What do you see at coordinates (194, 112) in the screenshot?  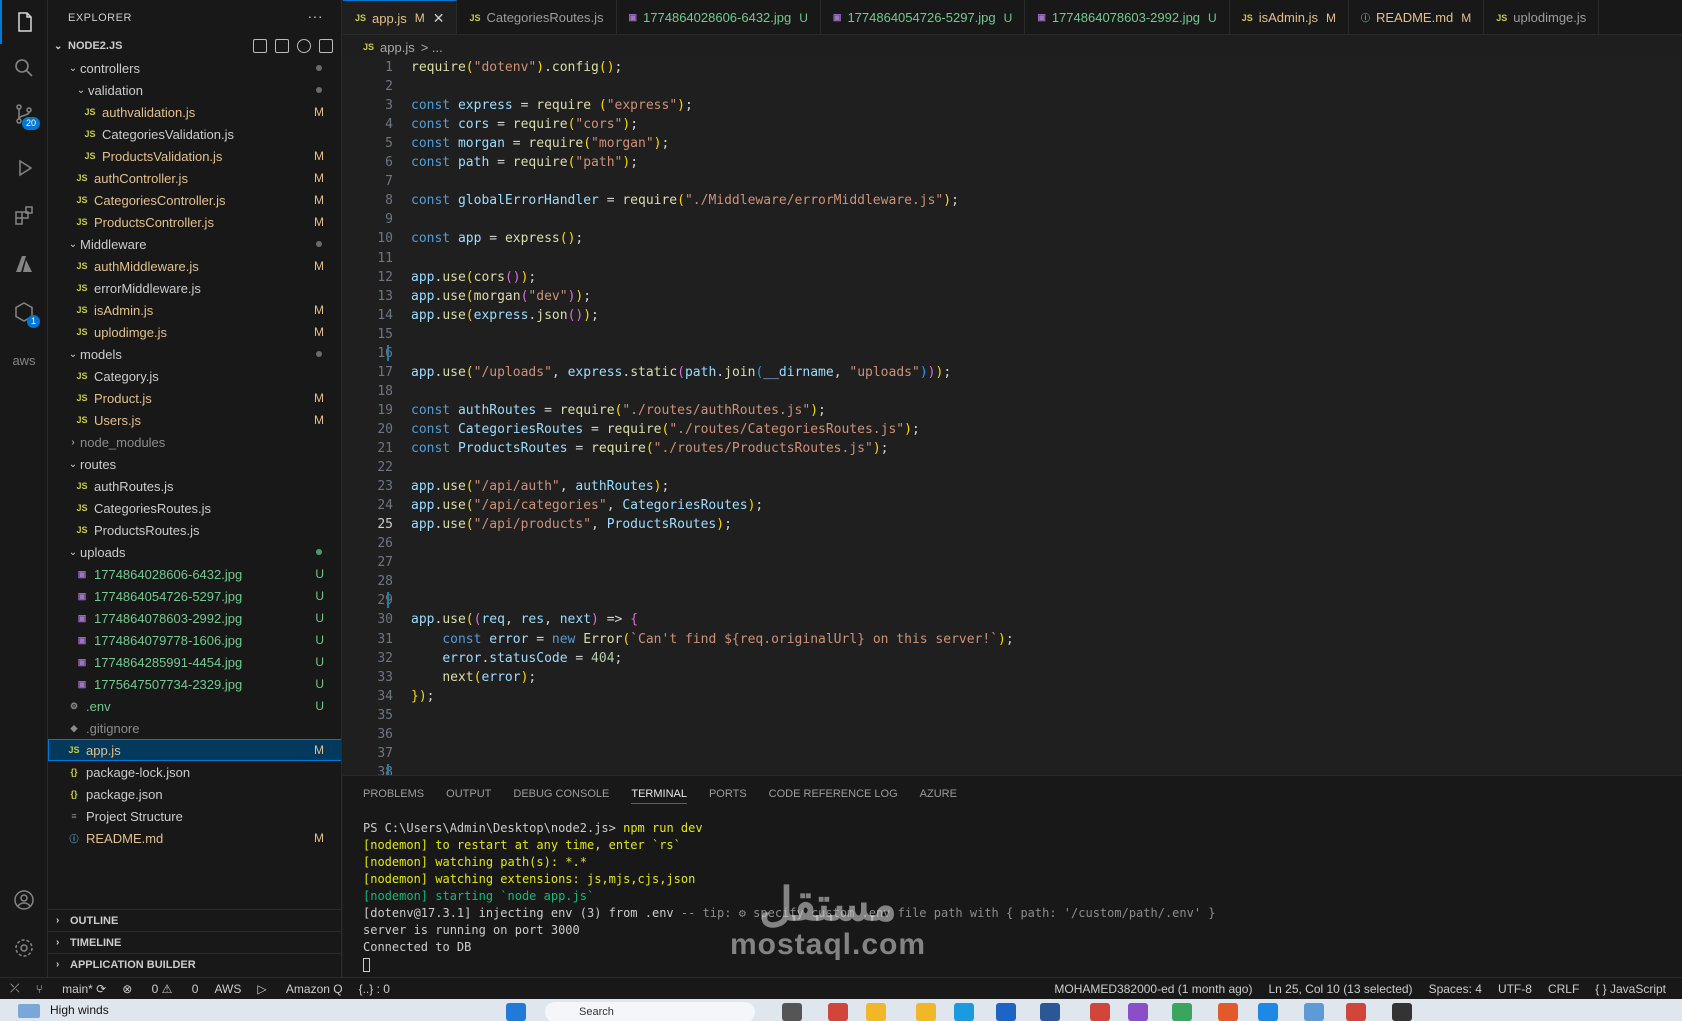 I see `tree-item: JS authvalidation.js M` at bounding box center [194, 112].